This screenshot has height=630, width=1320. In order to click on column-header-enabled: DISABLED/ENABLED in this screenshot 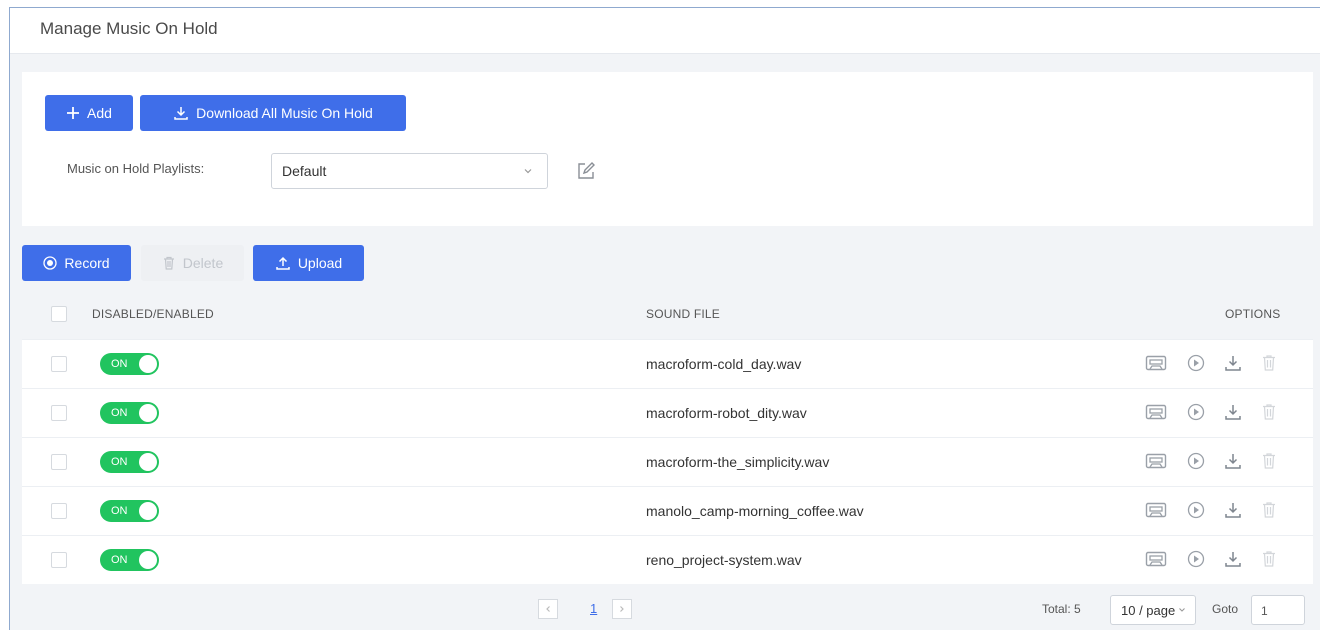, I will do `click(153, 314)`.